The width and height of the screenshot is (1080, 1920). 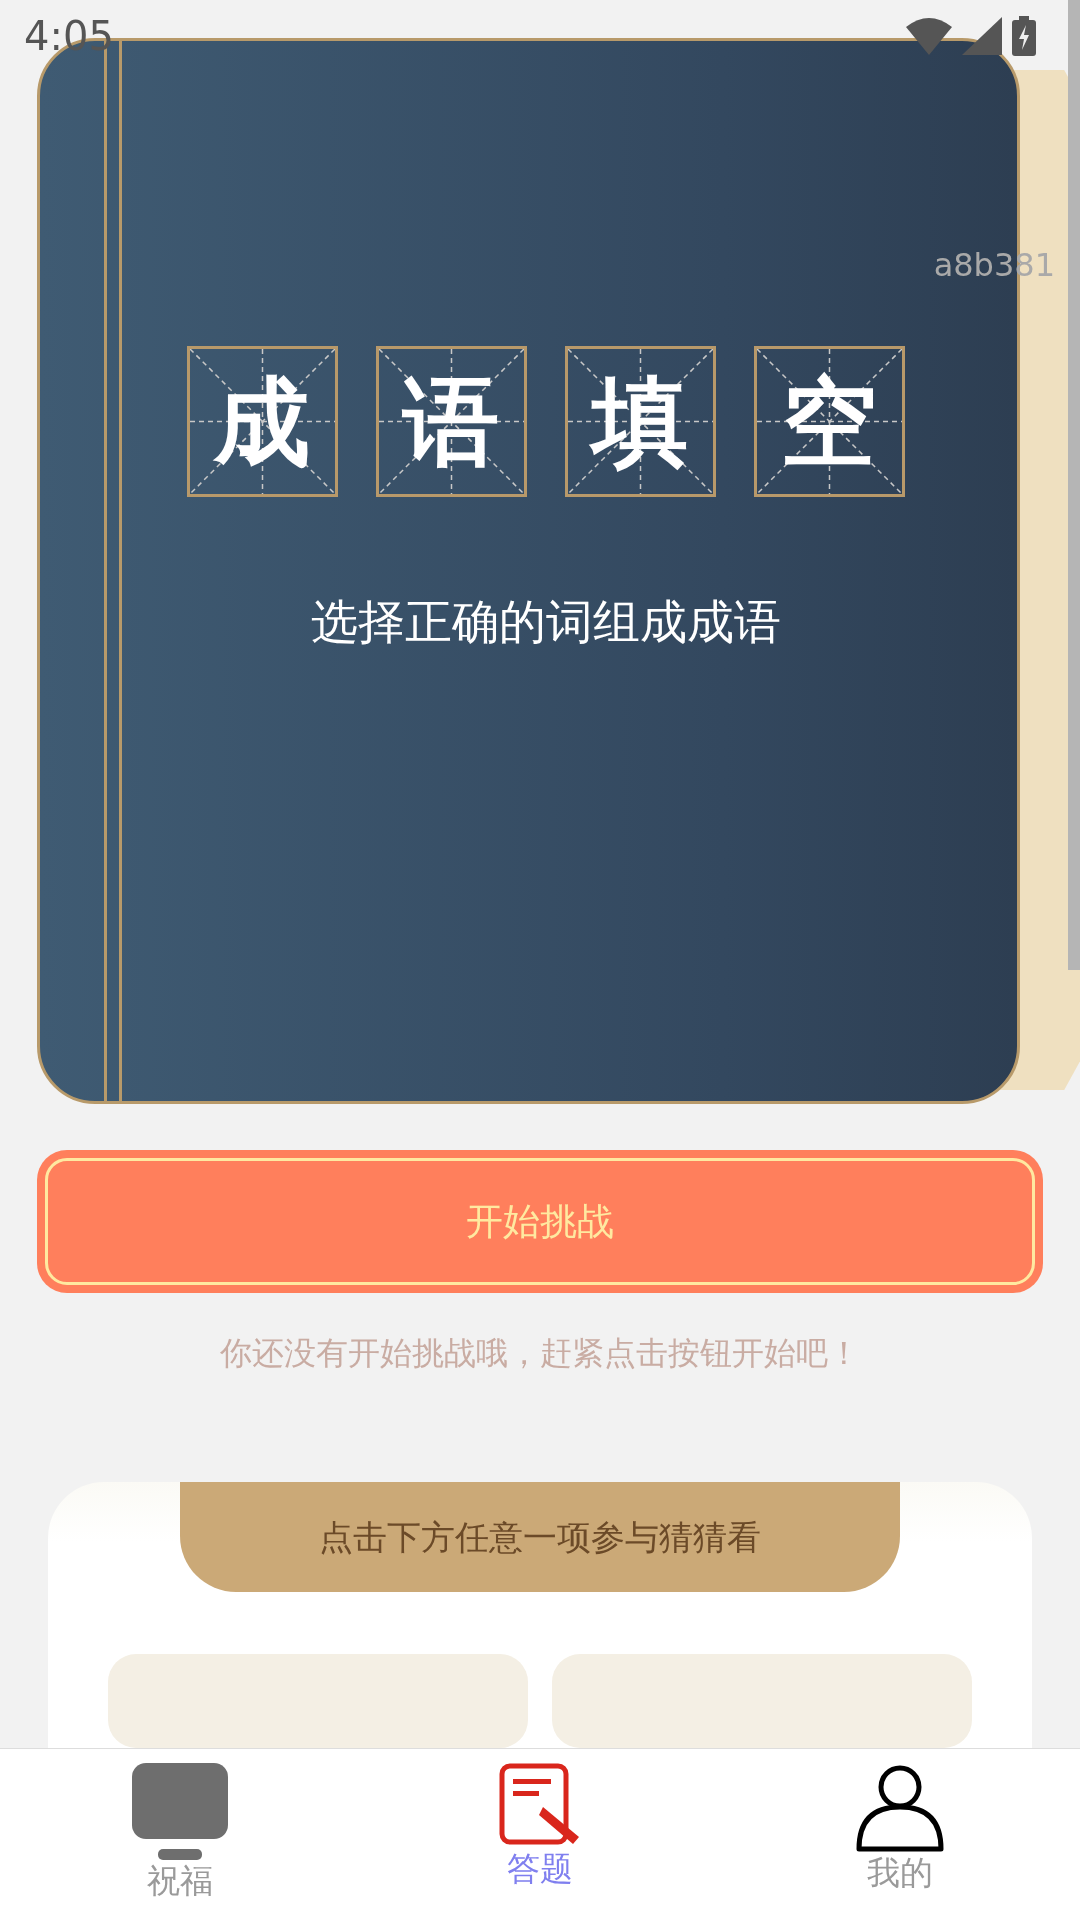 What do you see at coordinates (540, 1834) in the screenshot?
I see `nav-tab: 答题` at bounding box center [540, 1834].